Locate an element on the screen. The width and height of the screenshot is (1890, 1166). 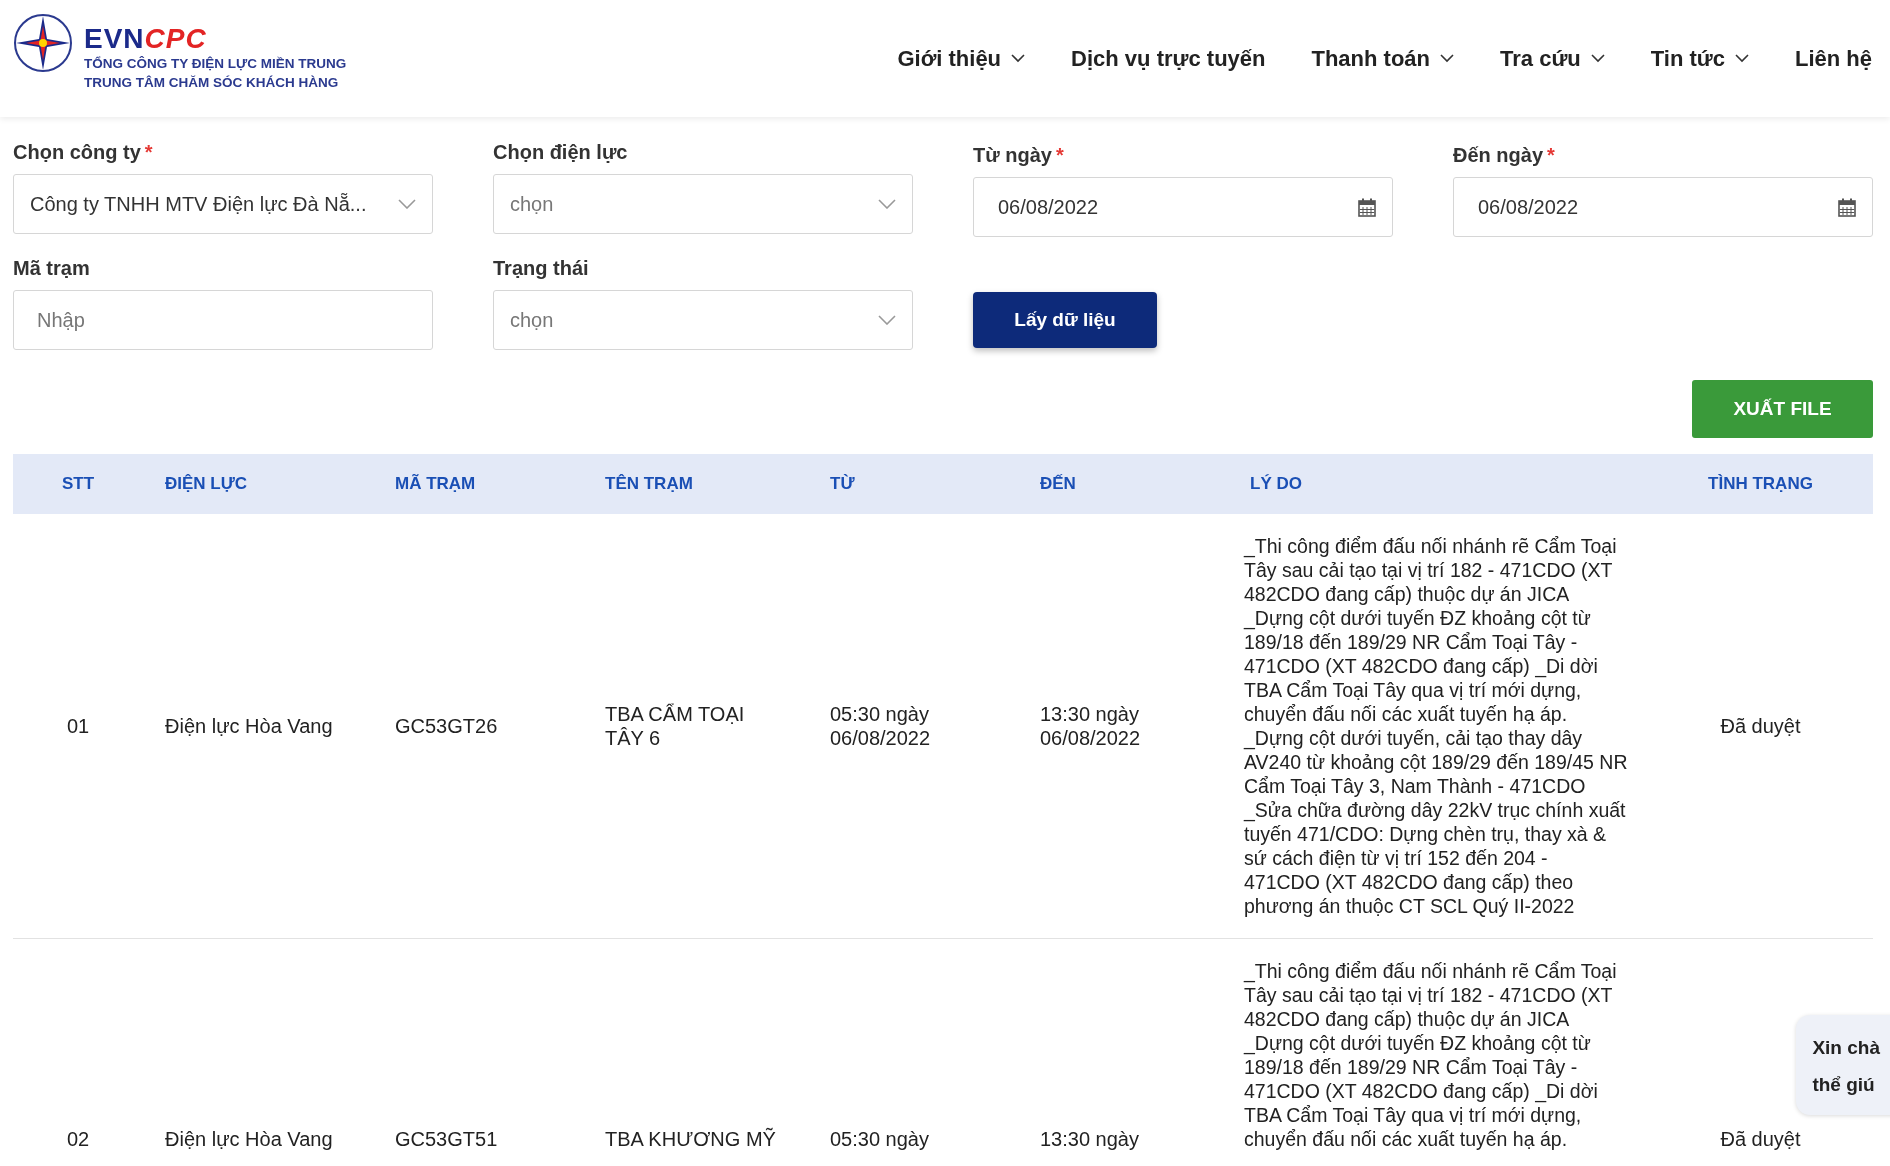
column-header: ĐIỆN LỰC is located at coordinates (206, 484).